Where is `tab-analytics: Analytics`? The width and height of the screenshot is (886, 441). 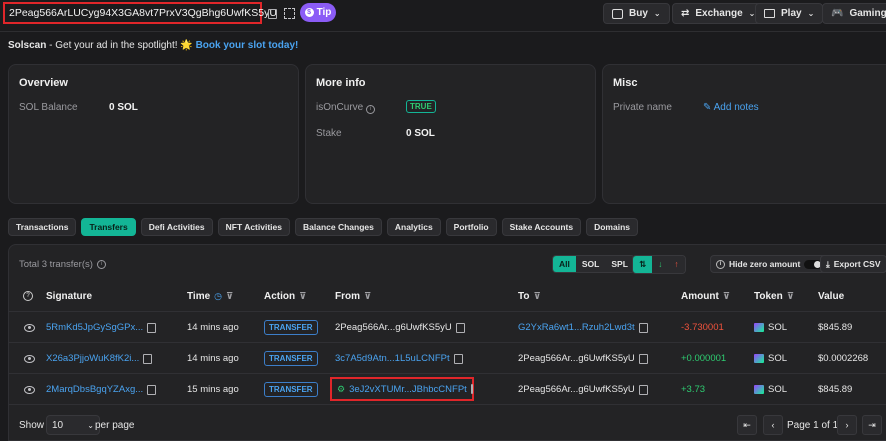 tab-analytics: Analytics is located at coordinates (413, 227).